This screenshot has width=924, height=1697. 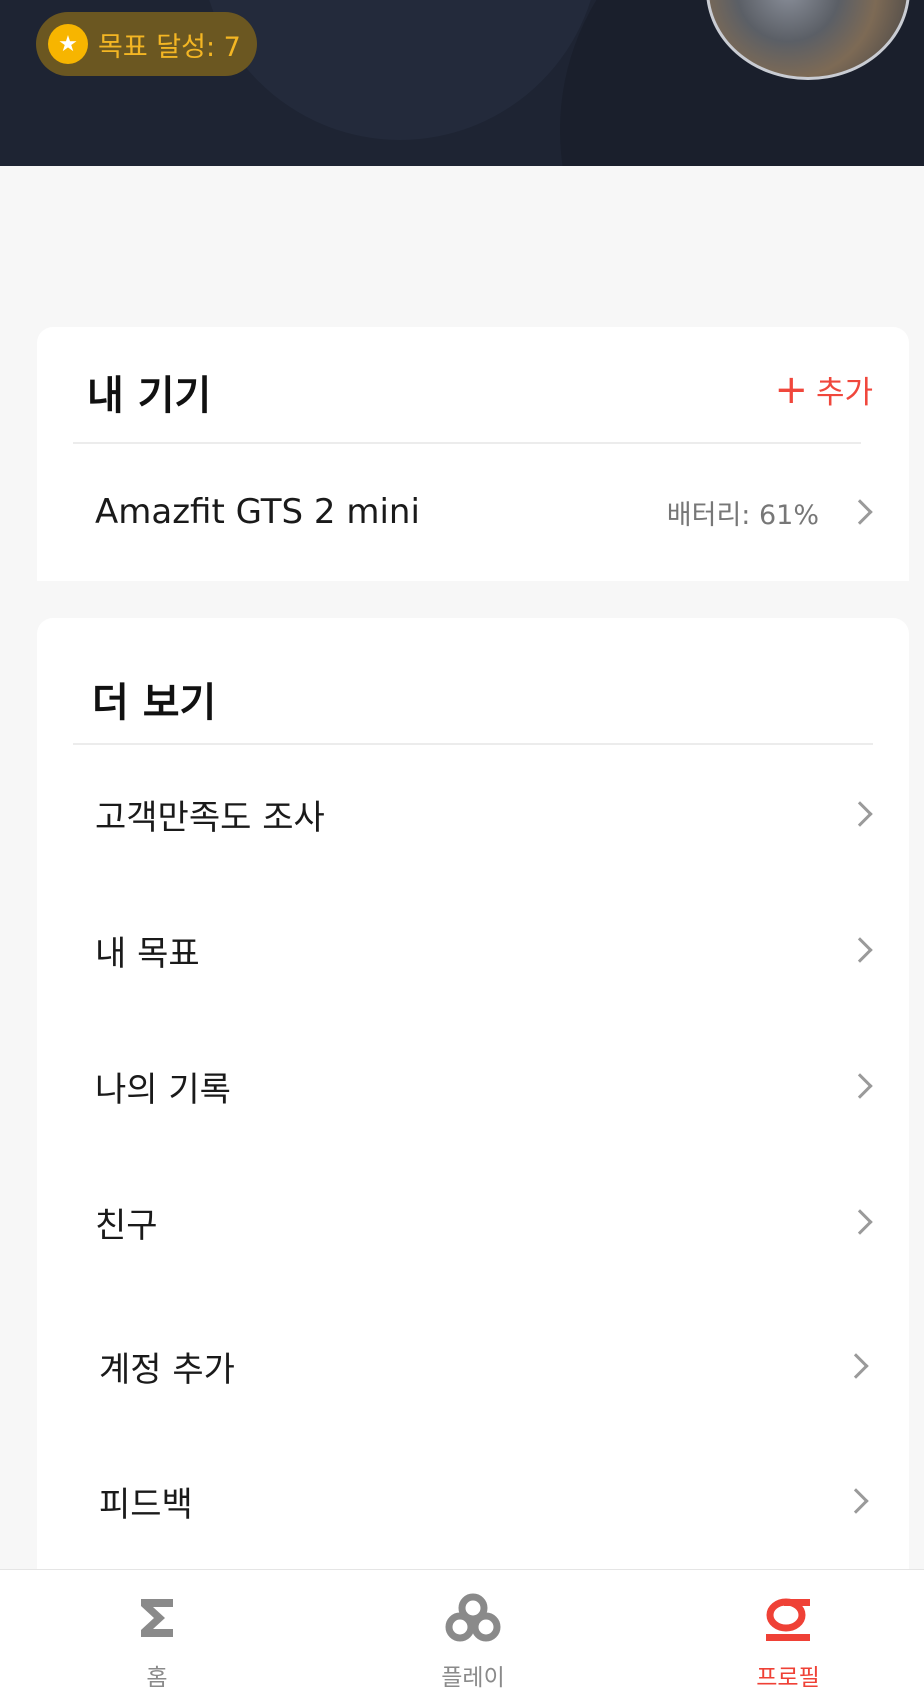 I want to click on nav-tab-label: 홈, so click(x=157, y=1678).